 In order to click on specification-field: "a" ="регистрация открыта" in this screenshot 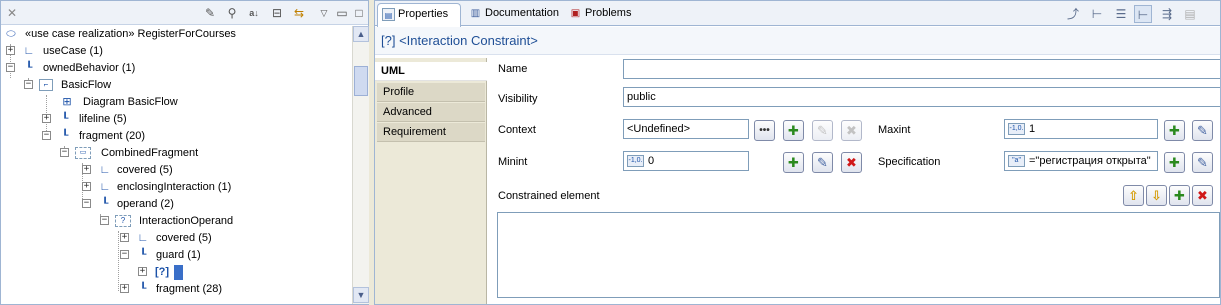, I will do `click(1081, 161)`.